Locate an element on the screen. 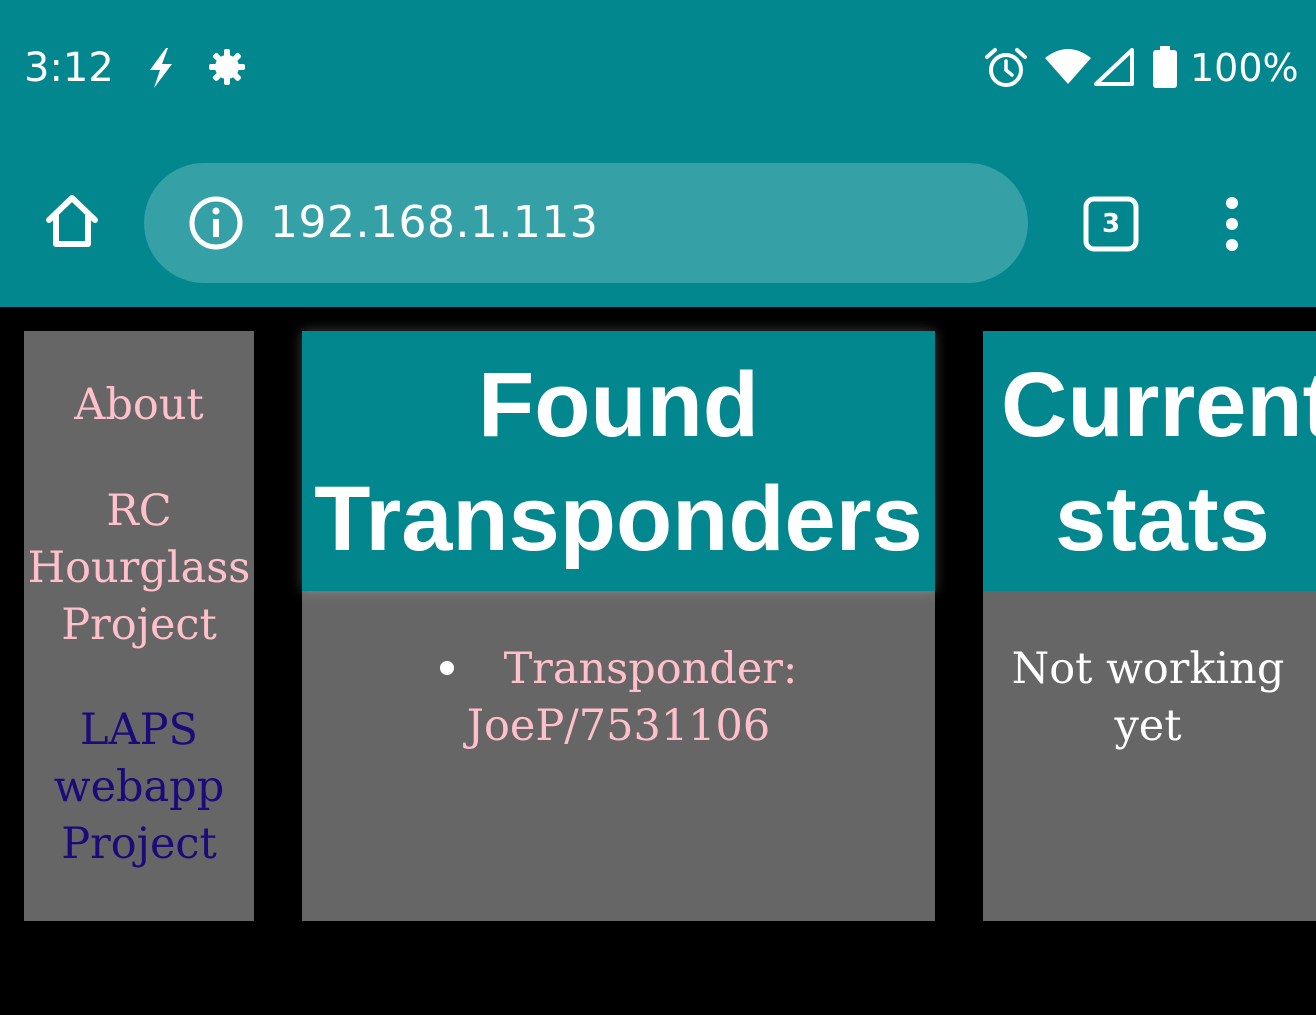  status-bar: 3:12 100% is located at coordinates (658, 67).